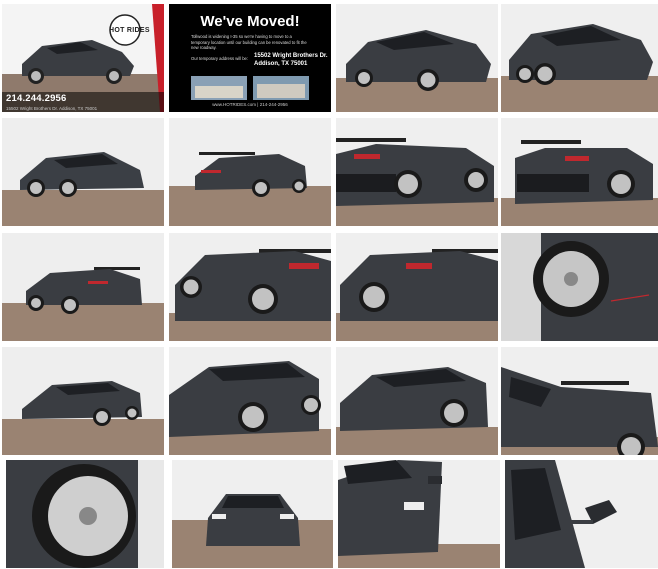 This screenshot has width=658, height=569. I want to click on thumbnail-rear-left, so click(250, 287).